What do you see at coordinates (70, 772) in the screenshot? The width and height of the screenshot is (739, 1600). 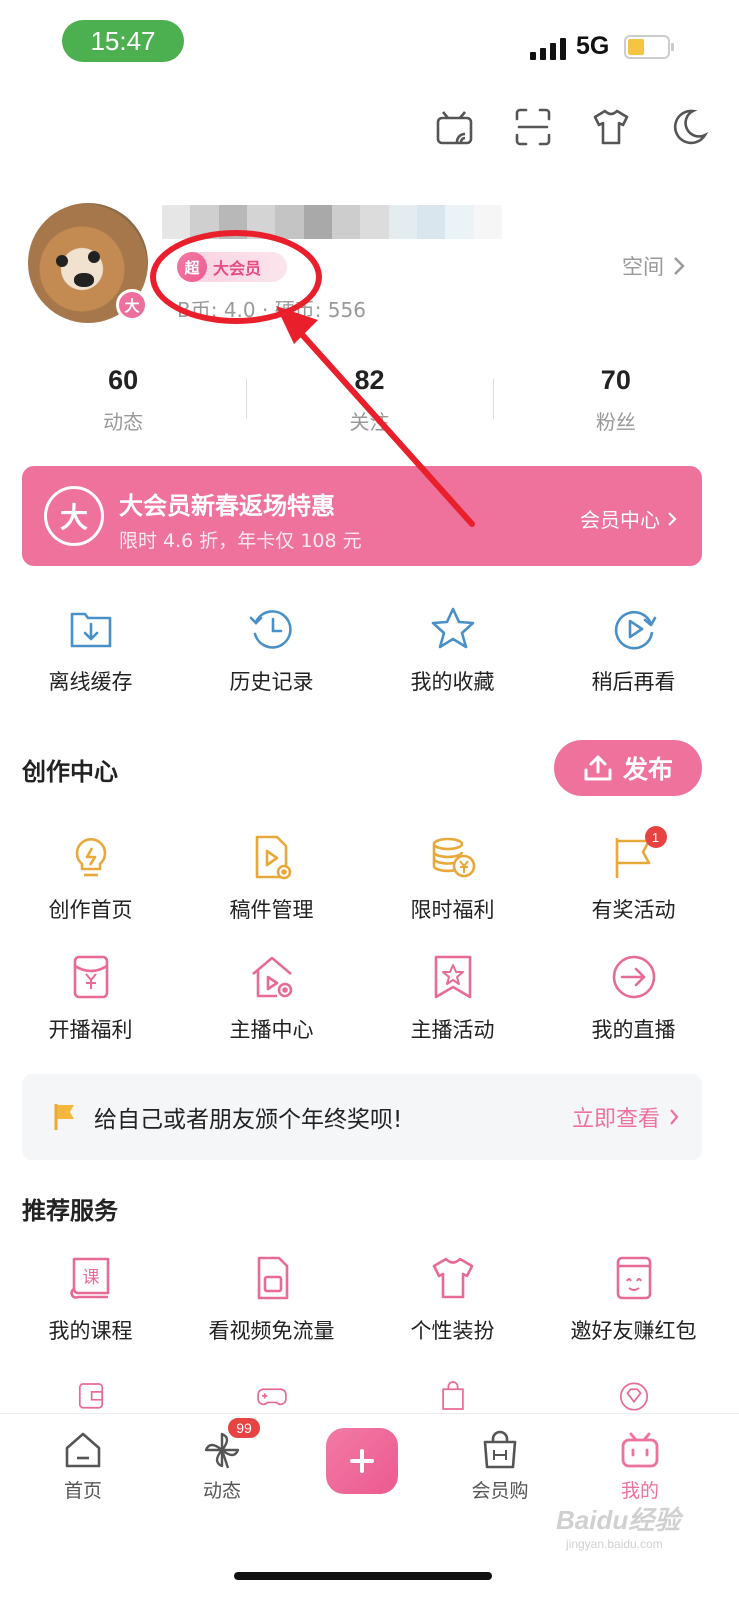 I see `creation-center-title: 创作中心` at bounding box center [70, 772].